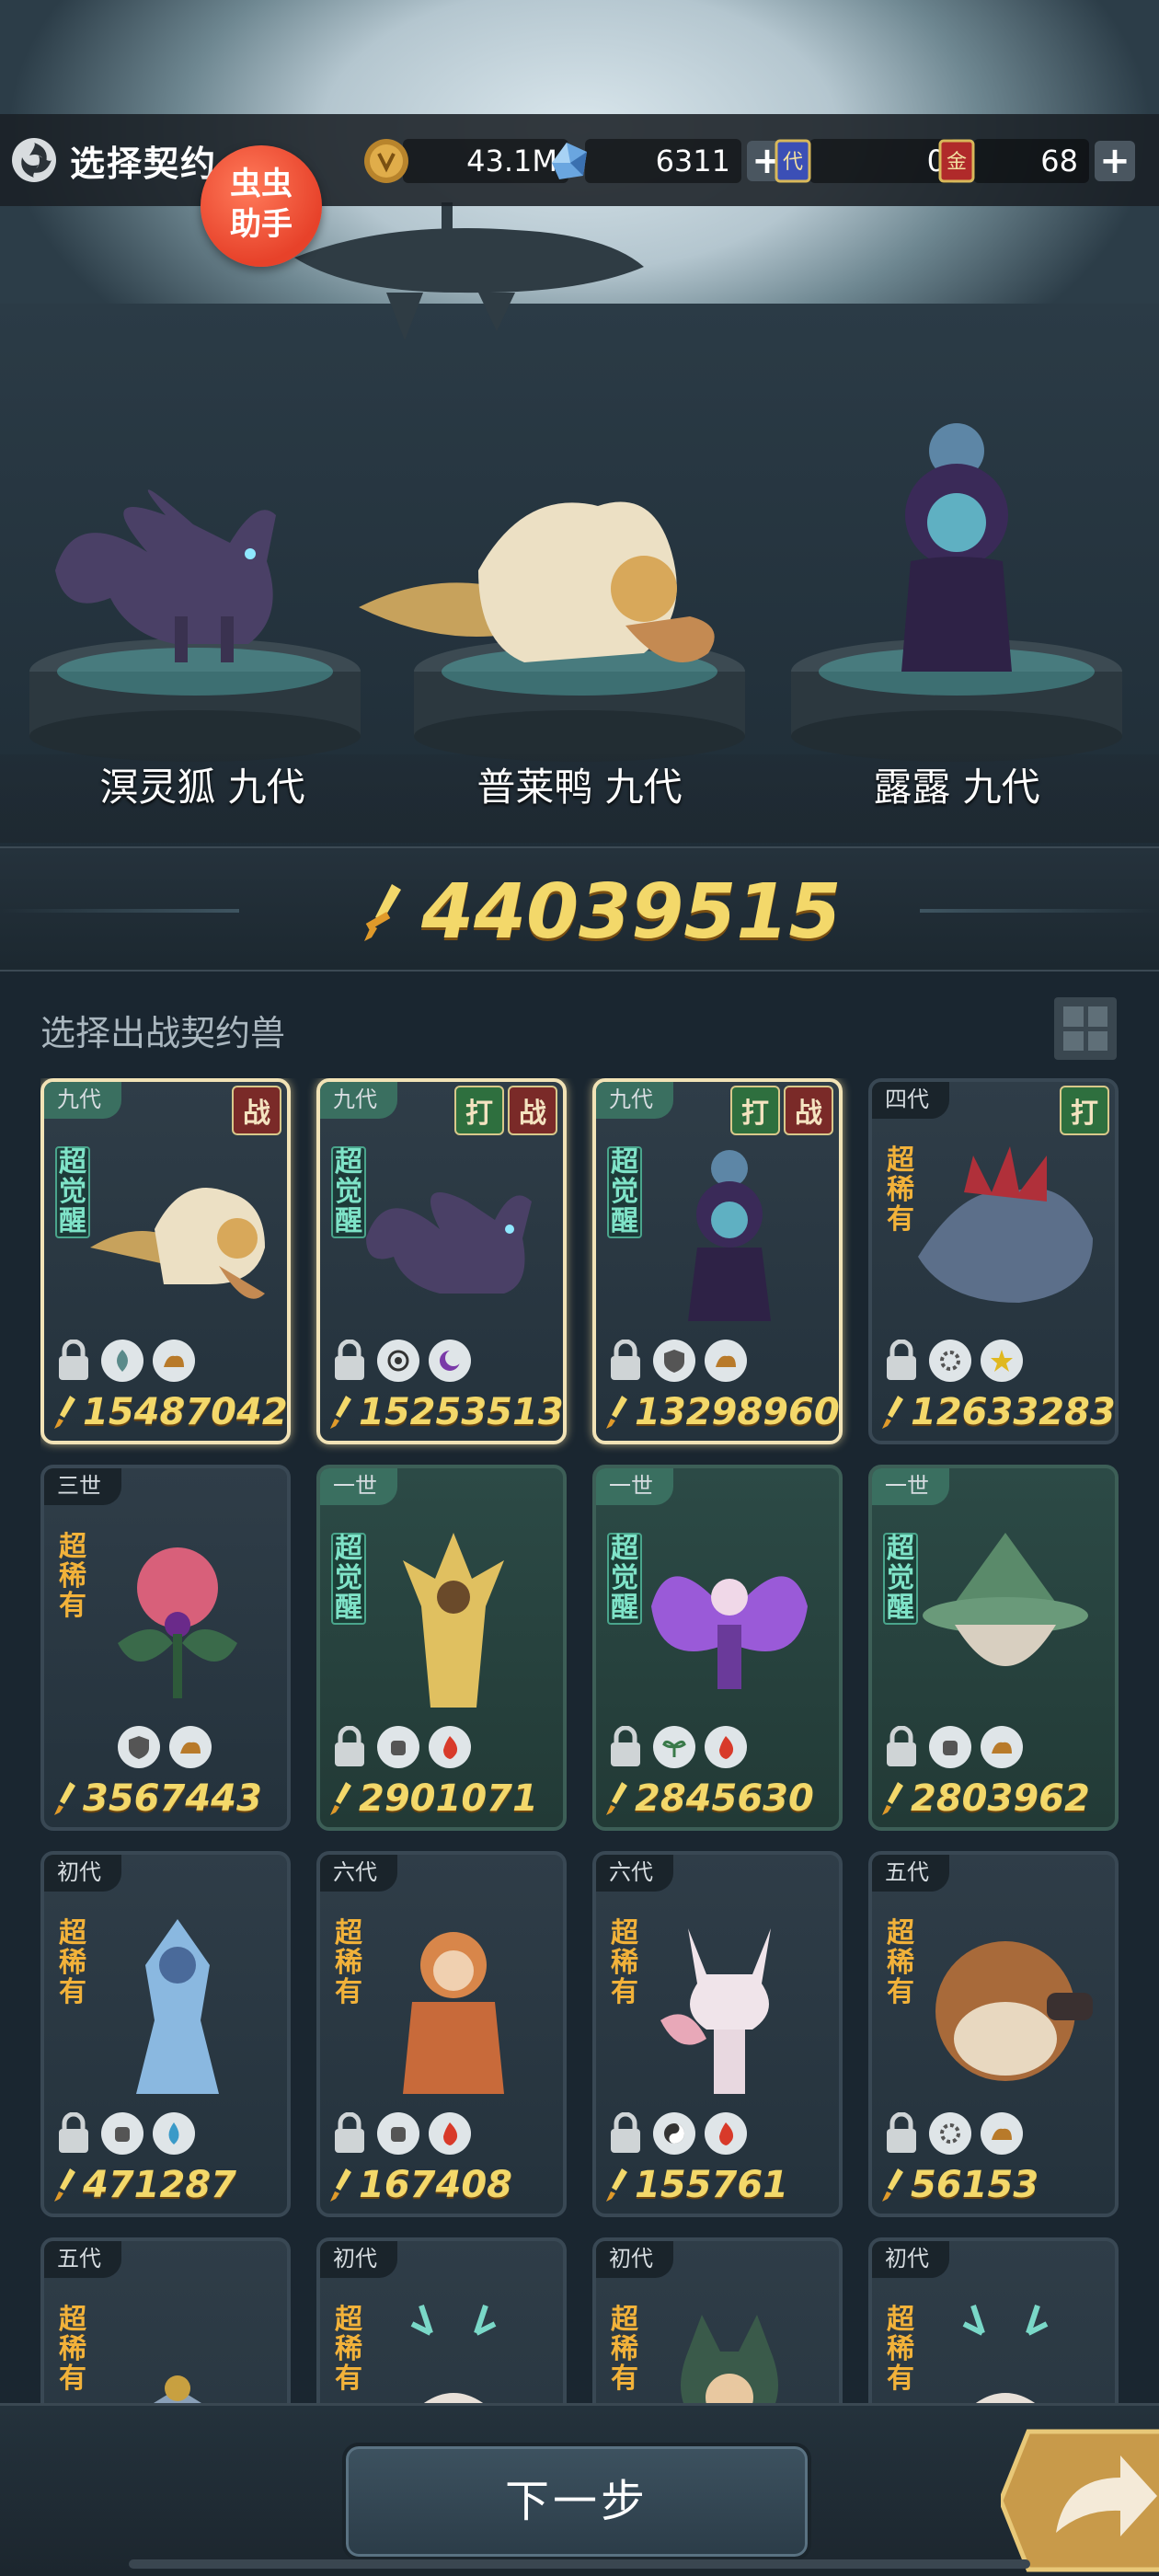 Image resolution: width=1159 pixels, height=2576 pixels. I want to click on pet-card-16: 初代 超稀有, so click(993, 2320).